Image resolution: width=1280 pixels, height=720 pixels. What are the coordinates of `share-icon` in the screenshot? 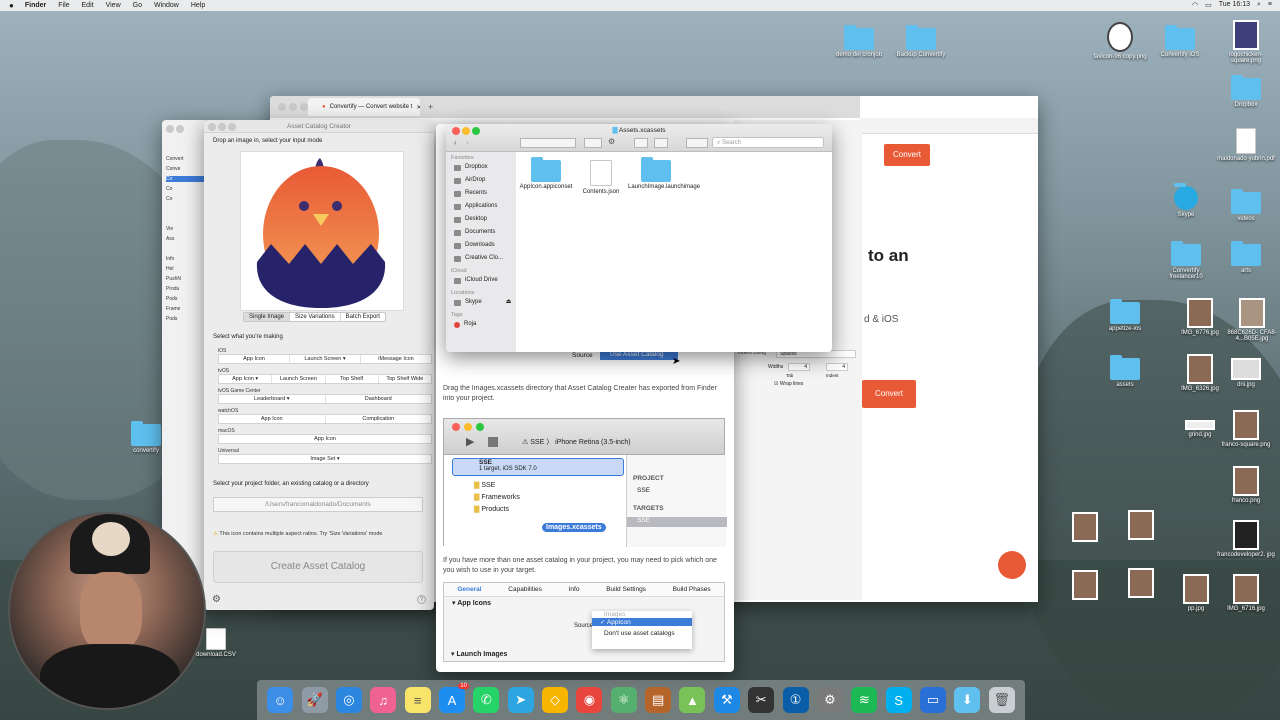 It's located at (641, 143).